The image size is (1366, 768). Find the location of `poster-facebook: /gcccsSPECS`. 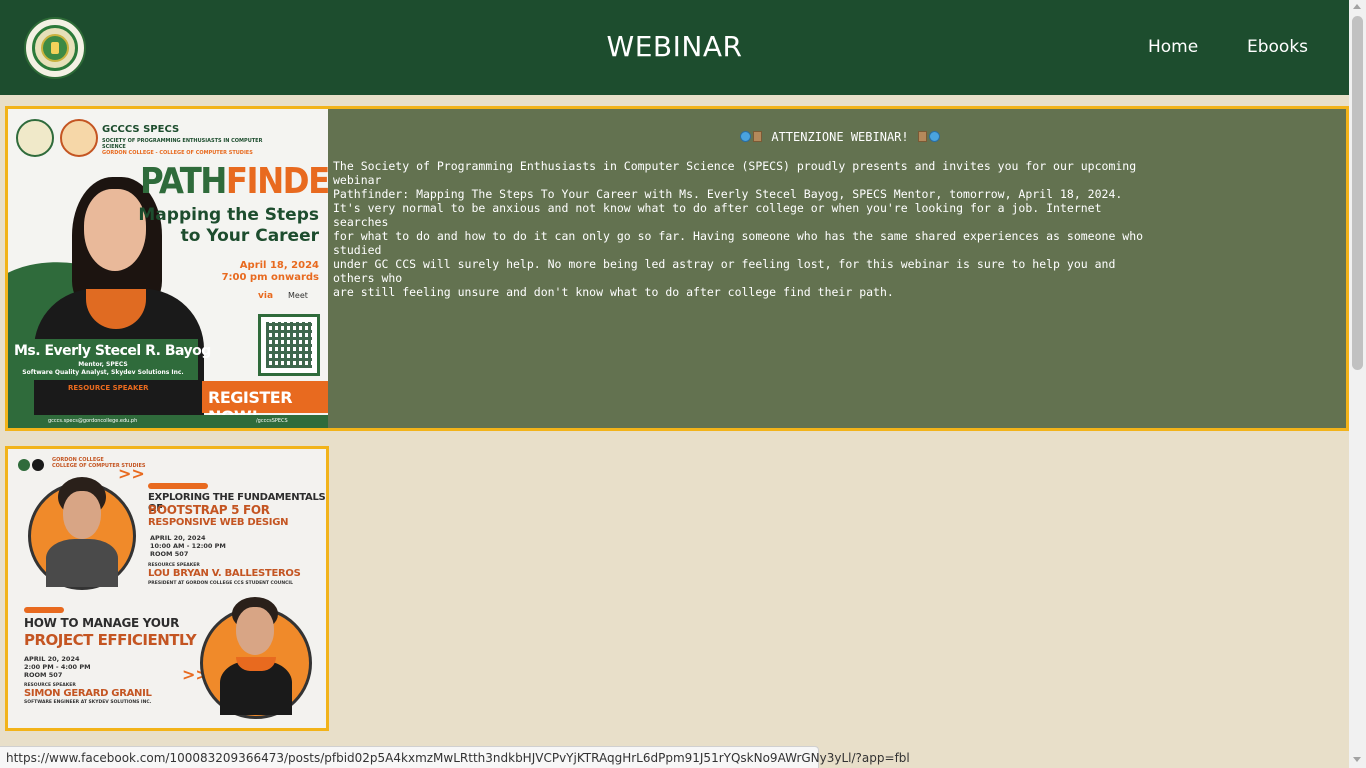

poster-facebook: /gcccsSPECS is located at coordinates (272, 421).